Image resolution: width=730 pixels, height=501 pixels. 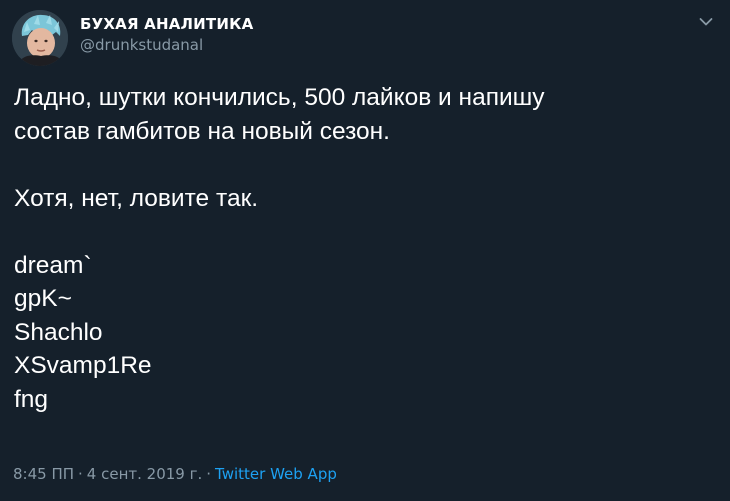 I want to click on avatar, so click(x=40, y=38).